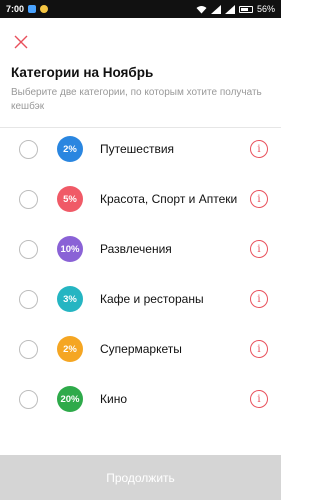 The image size is (320, 500). I want to click on category-row: 2% Путешествия i, so click(140, 149).